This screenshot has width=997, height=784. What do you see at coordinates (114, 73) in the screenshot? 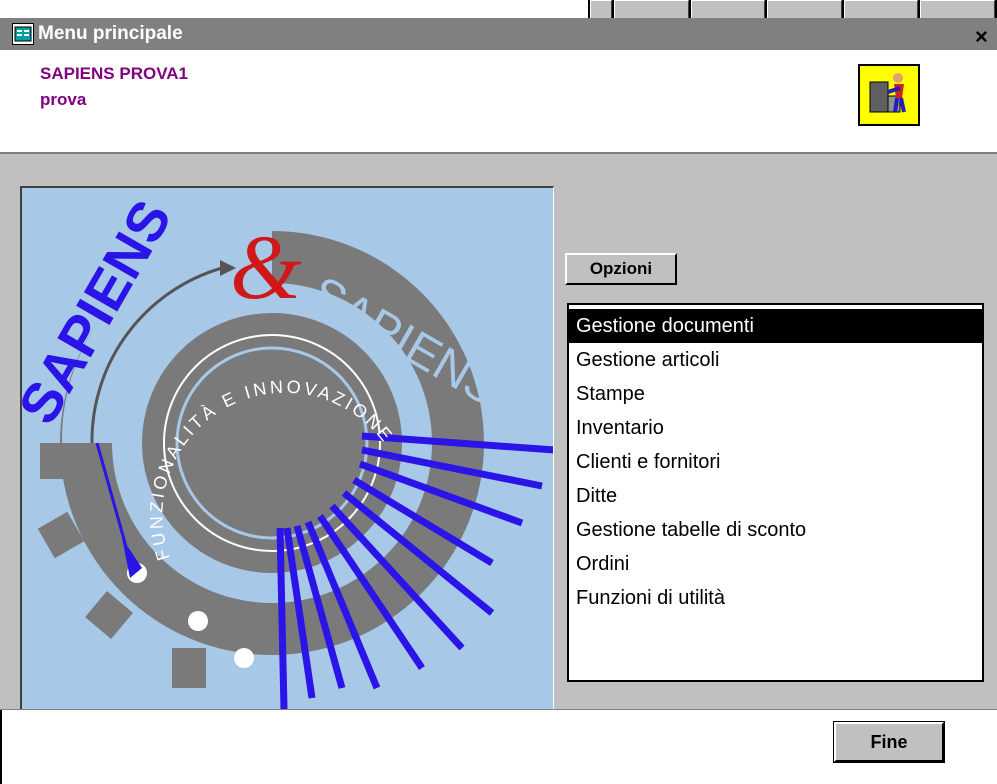
I see `company-name: SAPIENS PROVA1` at bounding box center [114, 73].